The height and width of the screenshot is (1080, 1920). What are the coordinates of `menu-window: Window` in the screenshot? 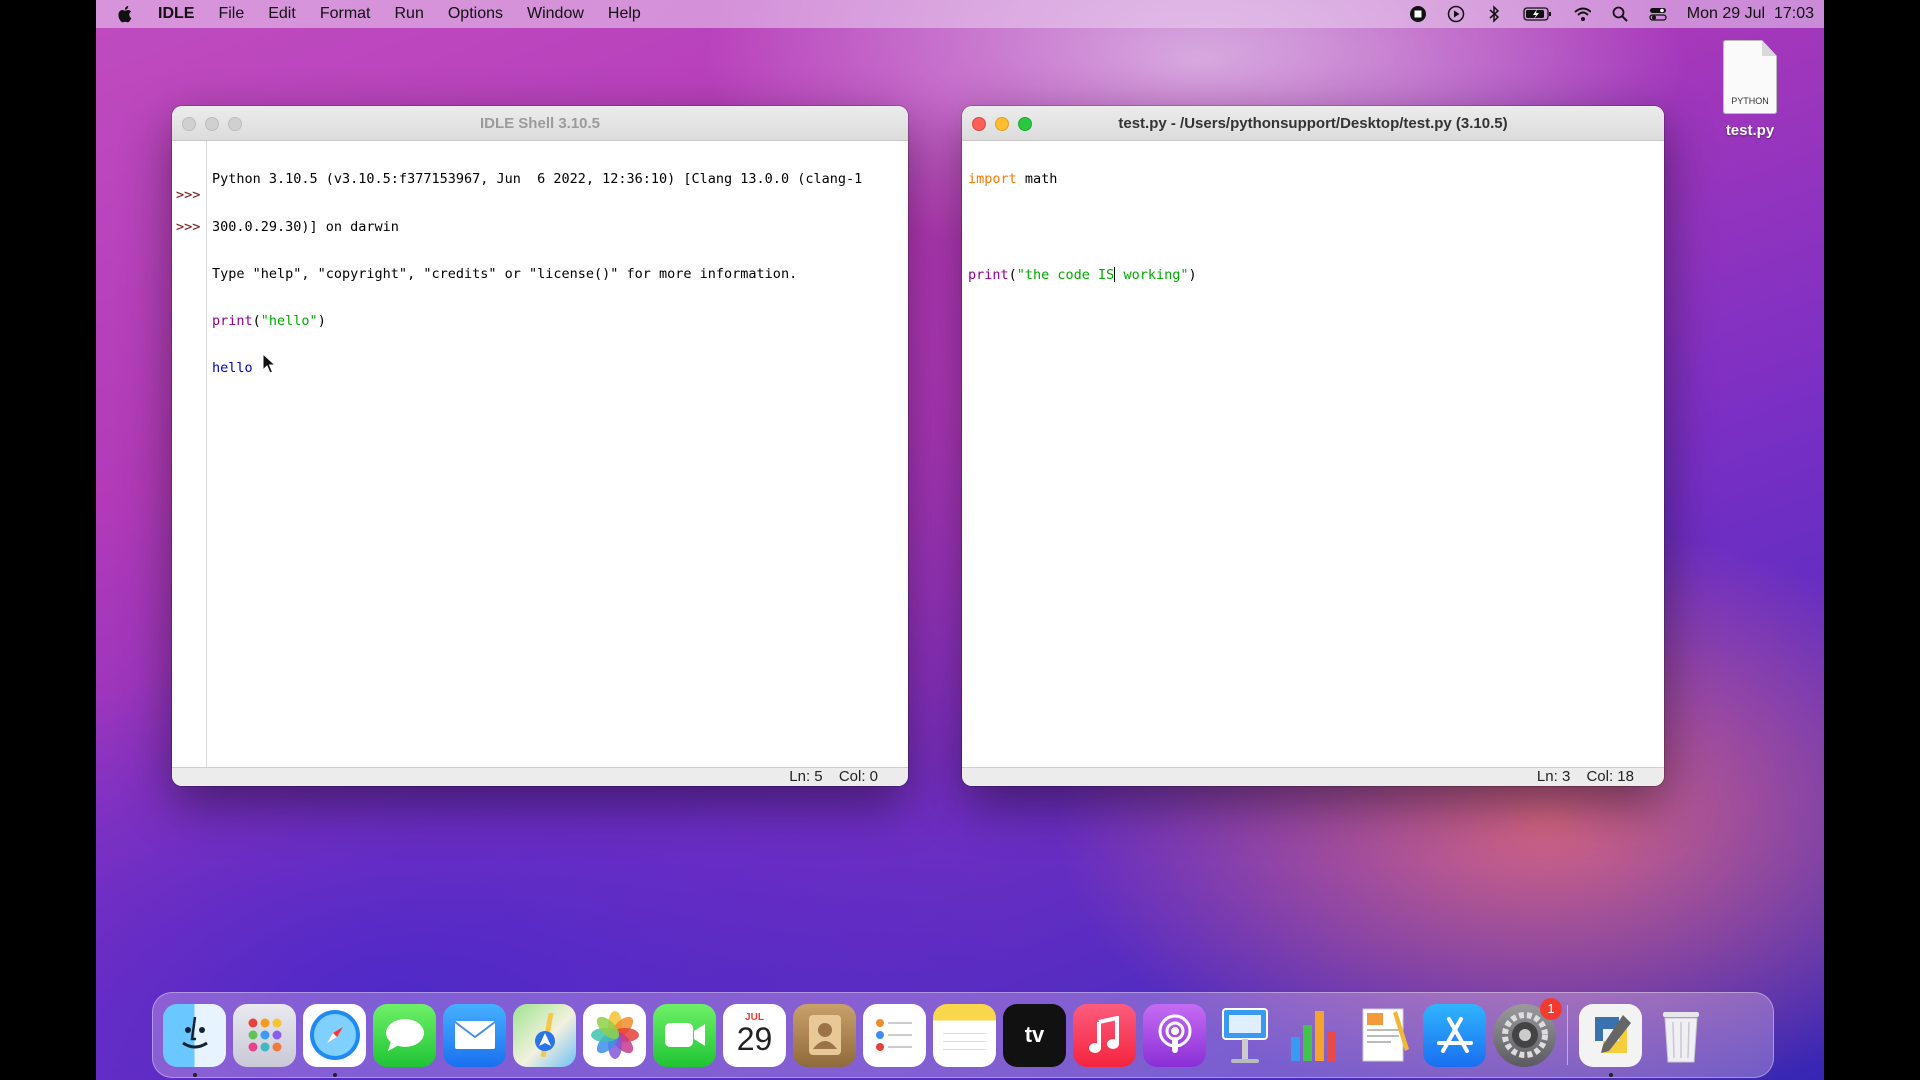 It's located at (555, 14).